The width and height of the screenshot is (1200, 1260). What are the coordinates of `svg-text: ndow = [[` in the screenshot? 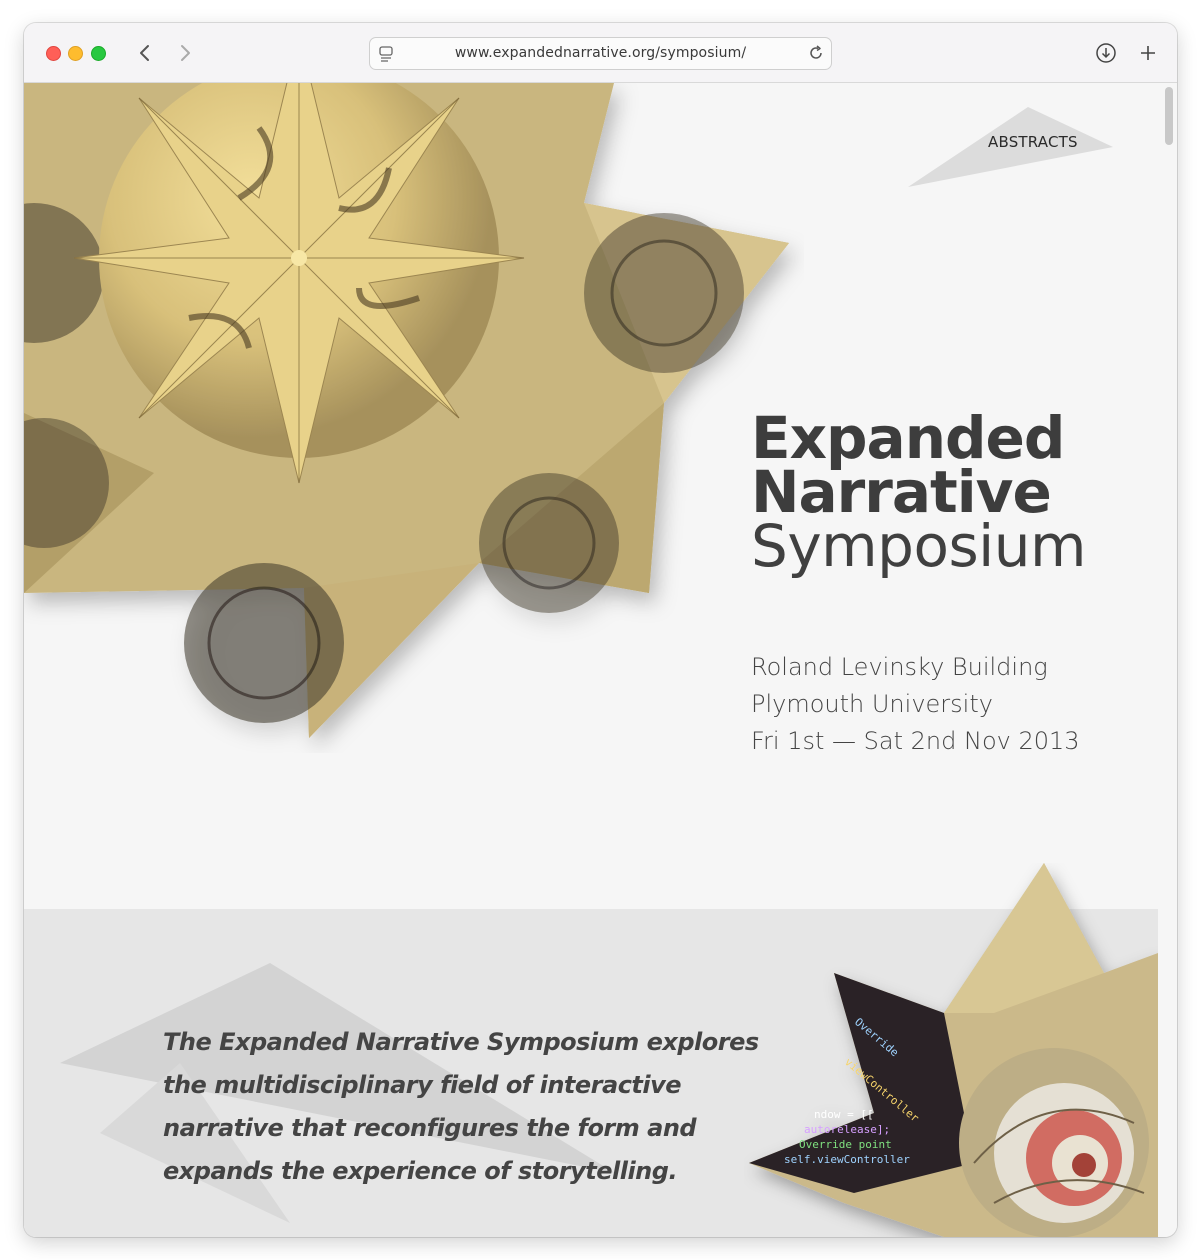 It's located at (844, 1114).